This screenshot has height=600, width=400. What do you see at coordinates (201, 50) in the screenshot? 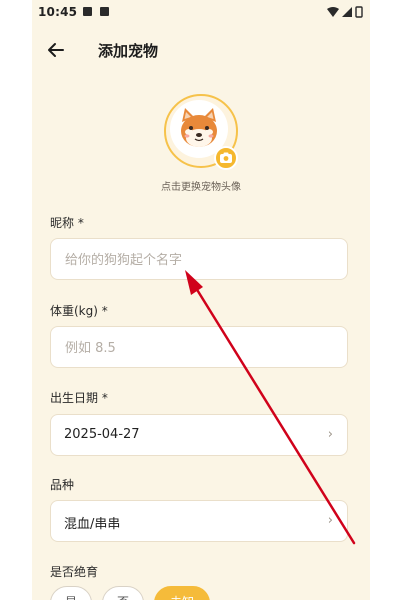
I see `app-bar: 添加宠物` at bounding box center [201, 50].